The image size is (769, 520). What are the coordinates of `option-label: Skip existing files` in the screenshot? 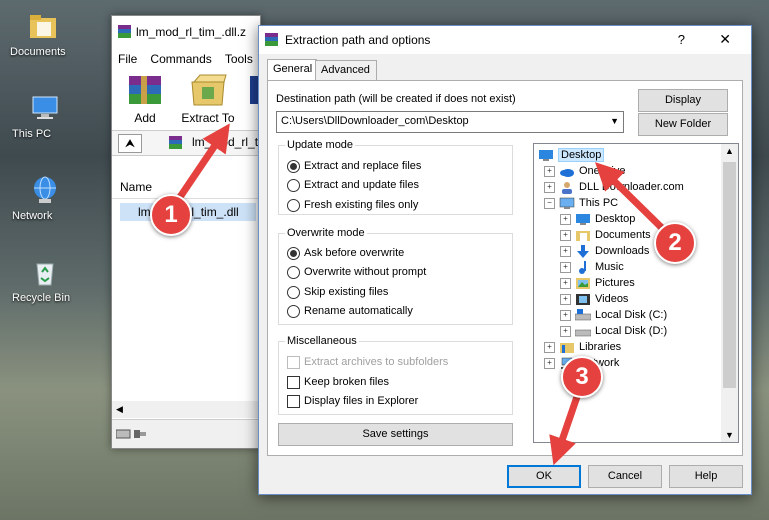 It's located at (346, 292).